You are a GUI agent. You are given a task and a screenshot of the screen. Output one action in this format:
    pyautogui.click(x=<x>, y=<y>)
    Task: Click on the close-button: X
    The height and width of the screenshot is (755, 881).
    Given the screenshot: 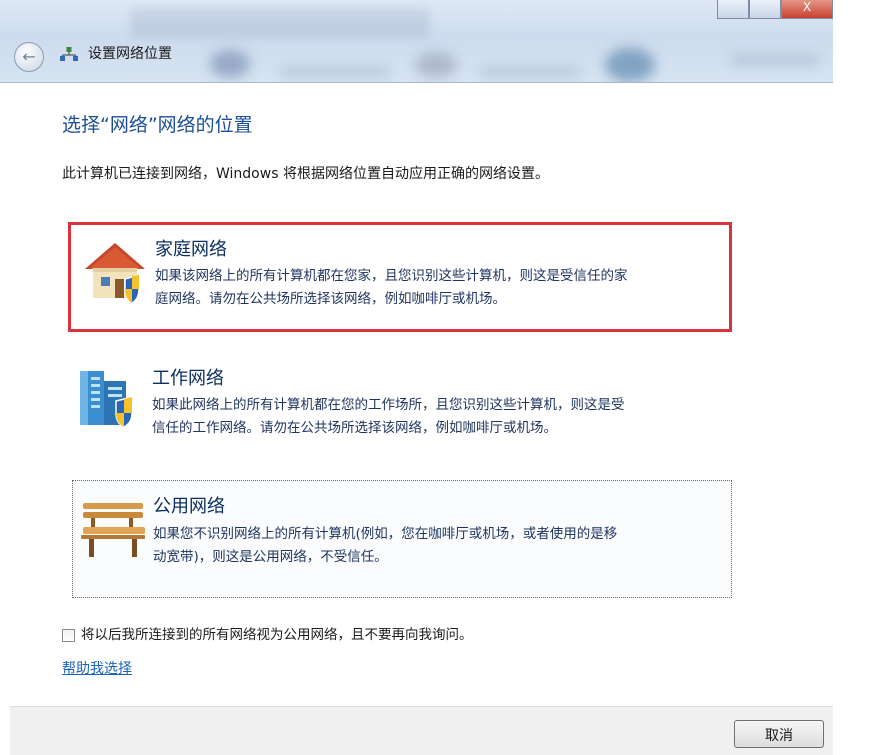 What is the action you would take?
    pyautogui.click(x=807, y=9)
    